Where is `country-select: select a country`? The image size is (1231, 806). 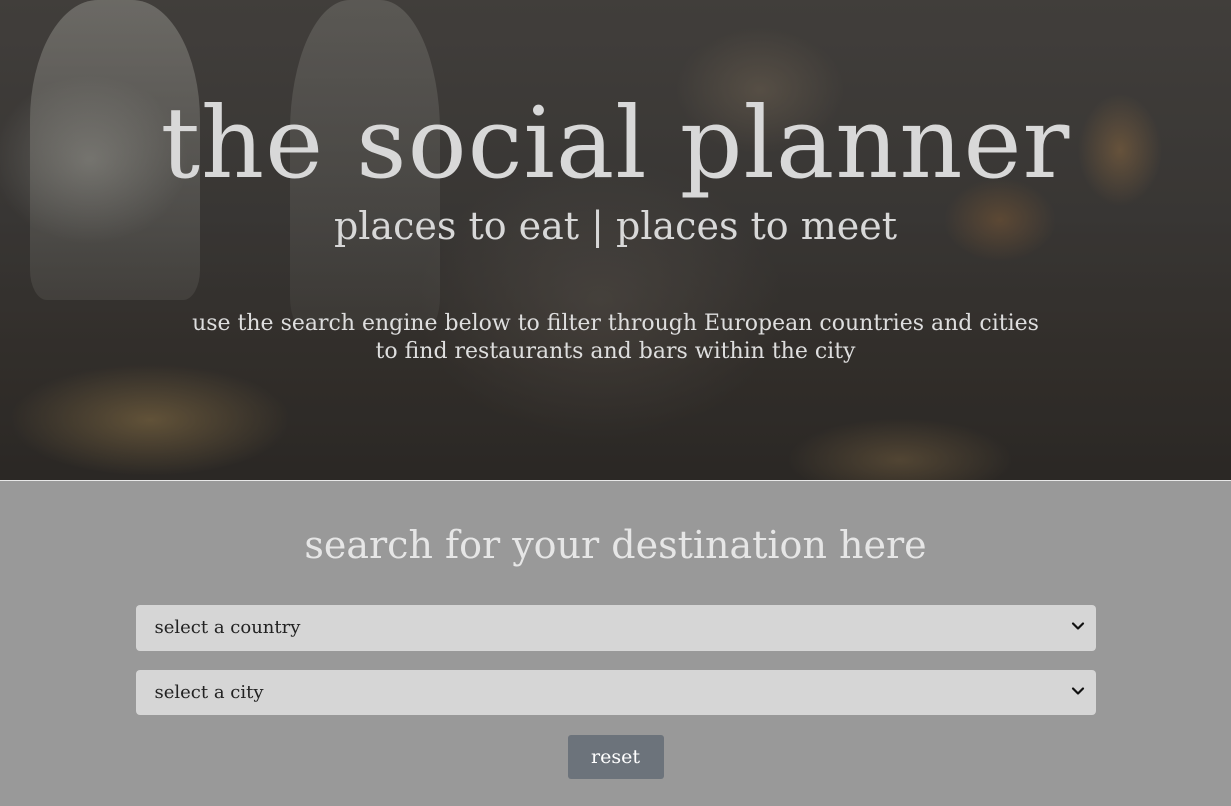
country-select: select a country is located at coordinates (615, 628).